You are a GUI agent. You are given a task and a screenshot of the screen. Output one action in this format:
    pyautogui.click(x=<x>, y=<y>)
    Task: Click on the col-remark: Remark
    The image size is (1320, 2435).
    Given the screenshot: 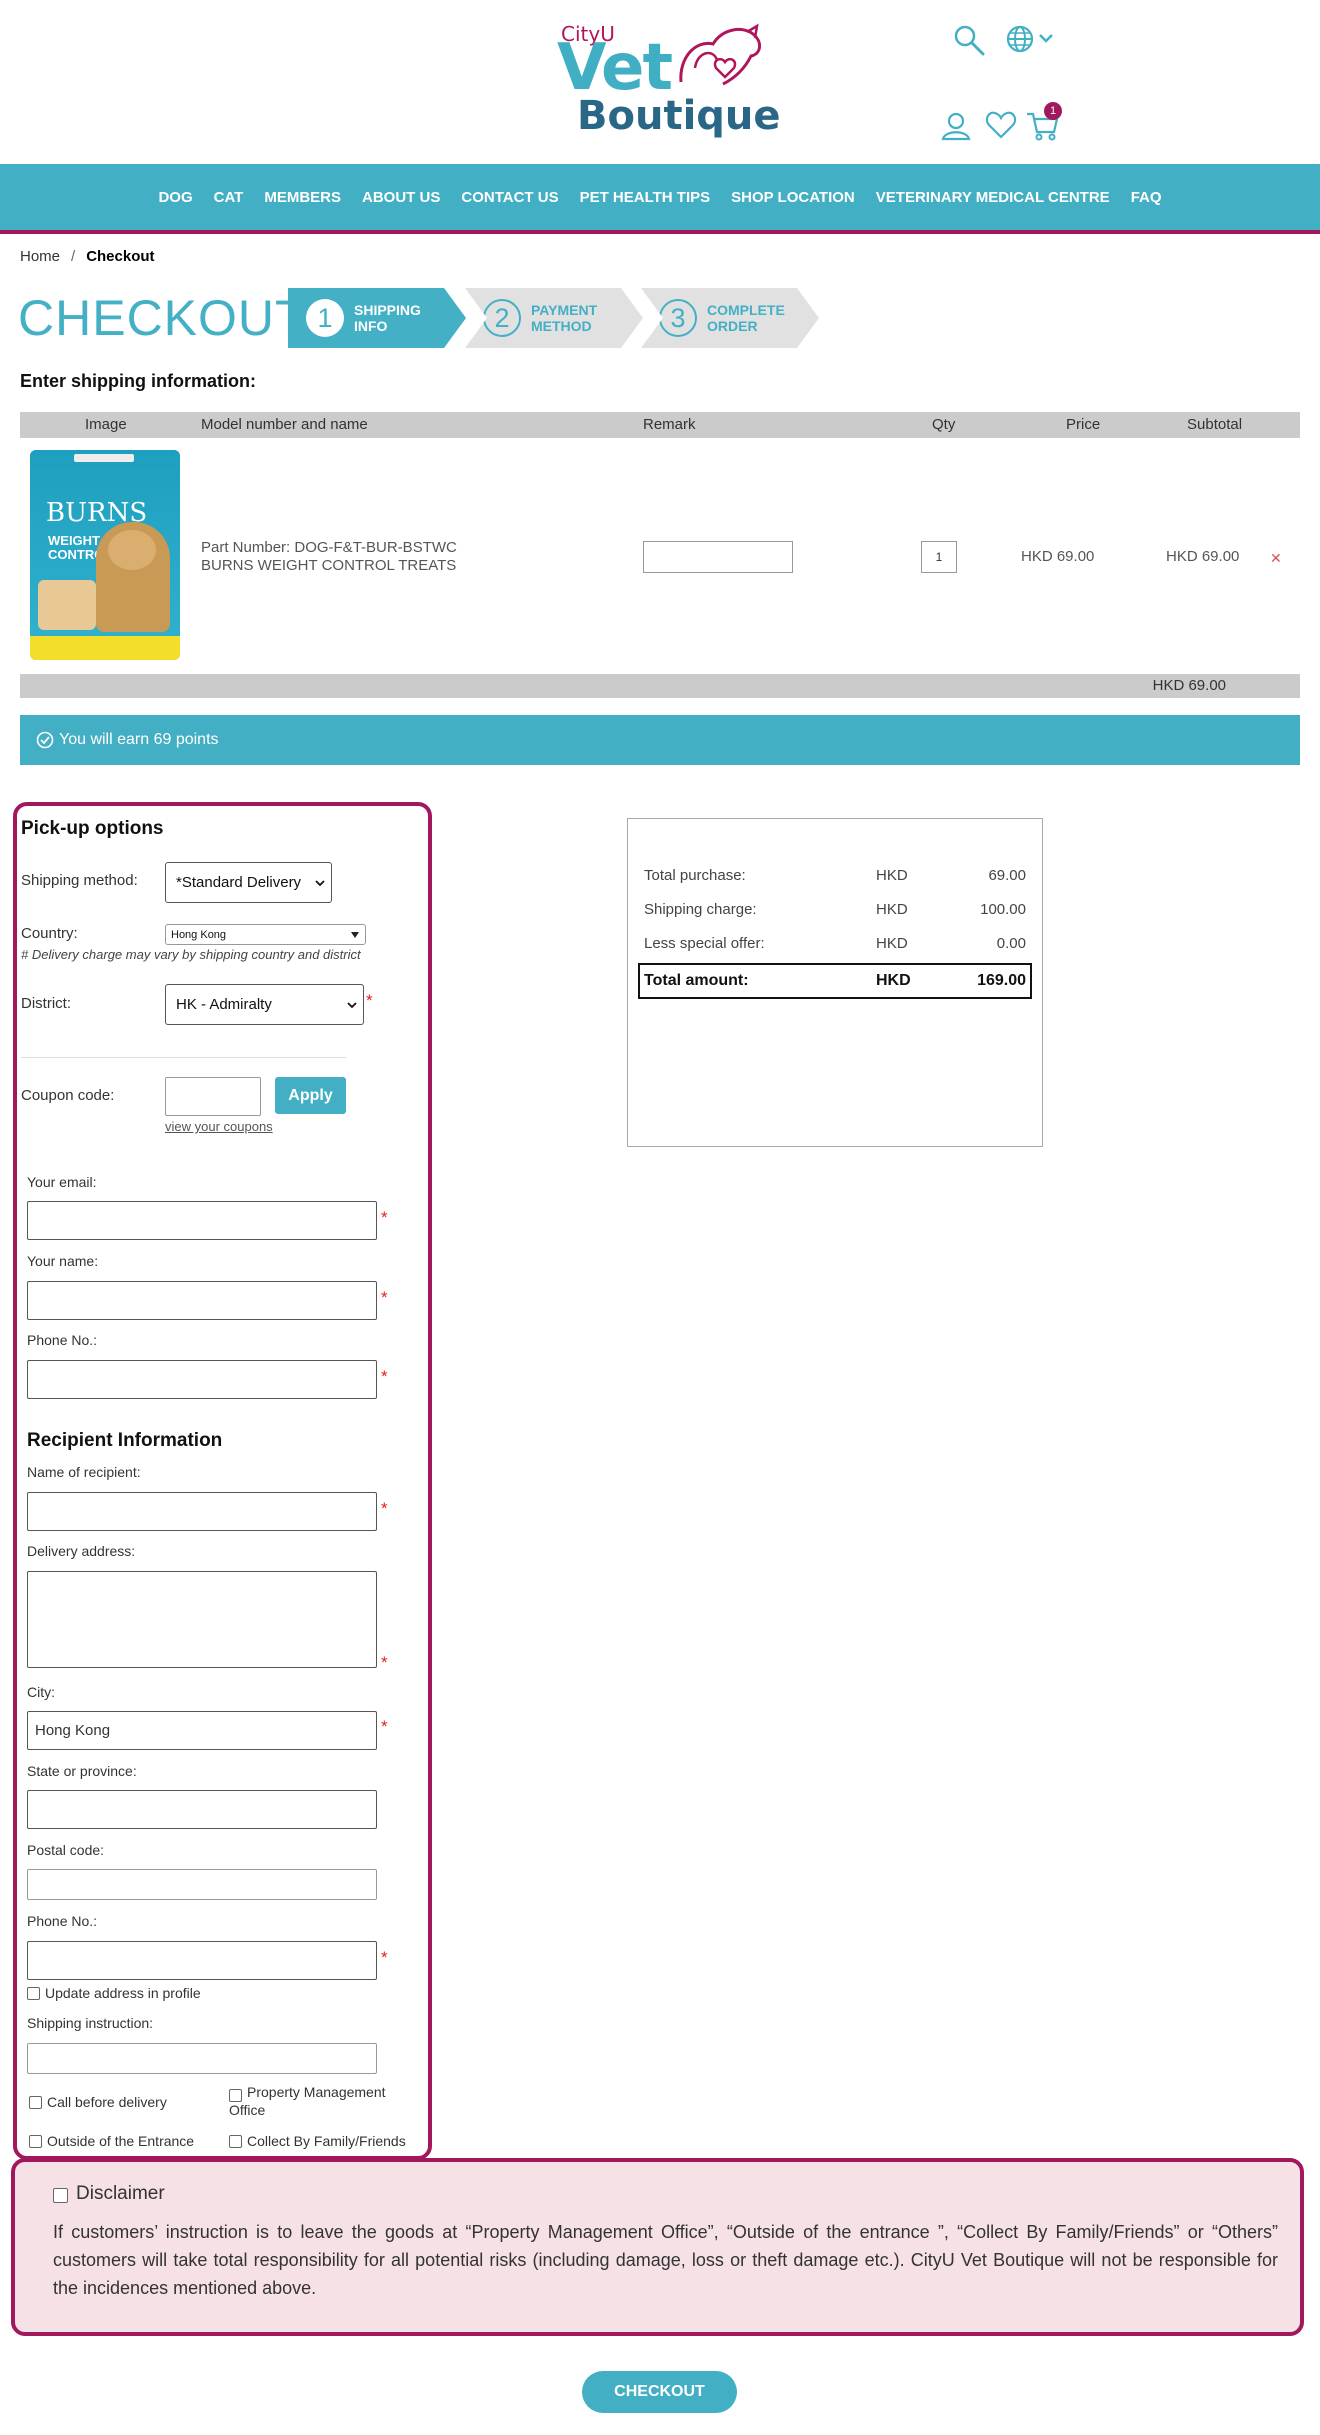 What is the action you would take?
    pyautogui.click(x=669, y=424)
    